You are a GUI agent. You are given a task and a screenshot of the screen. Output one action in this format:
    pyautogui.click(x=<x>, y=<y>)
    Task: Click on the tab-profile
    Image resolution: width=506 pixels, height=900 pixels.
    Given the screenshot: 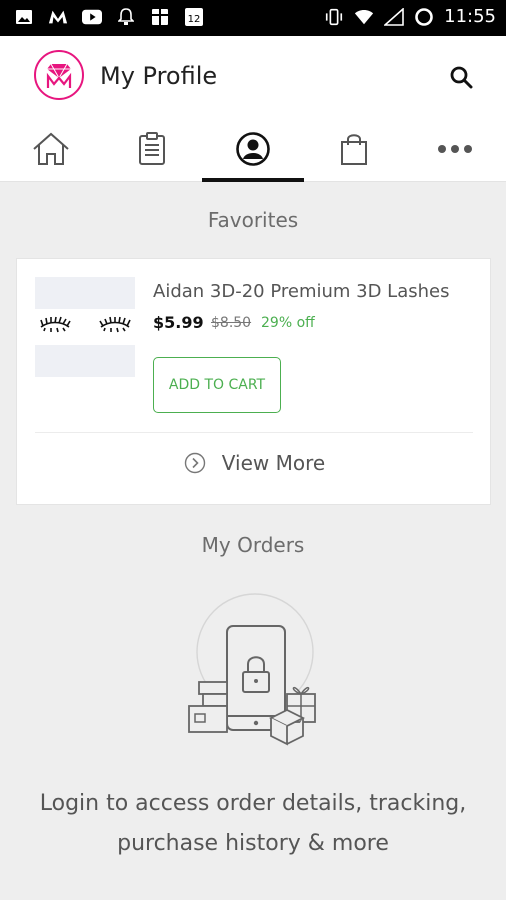 What is the action you would take?
    pyautogui.click(x=253, y=149)
    